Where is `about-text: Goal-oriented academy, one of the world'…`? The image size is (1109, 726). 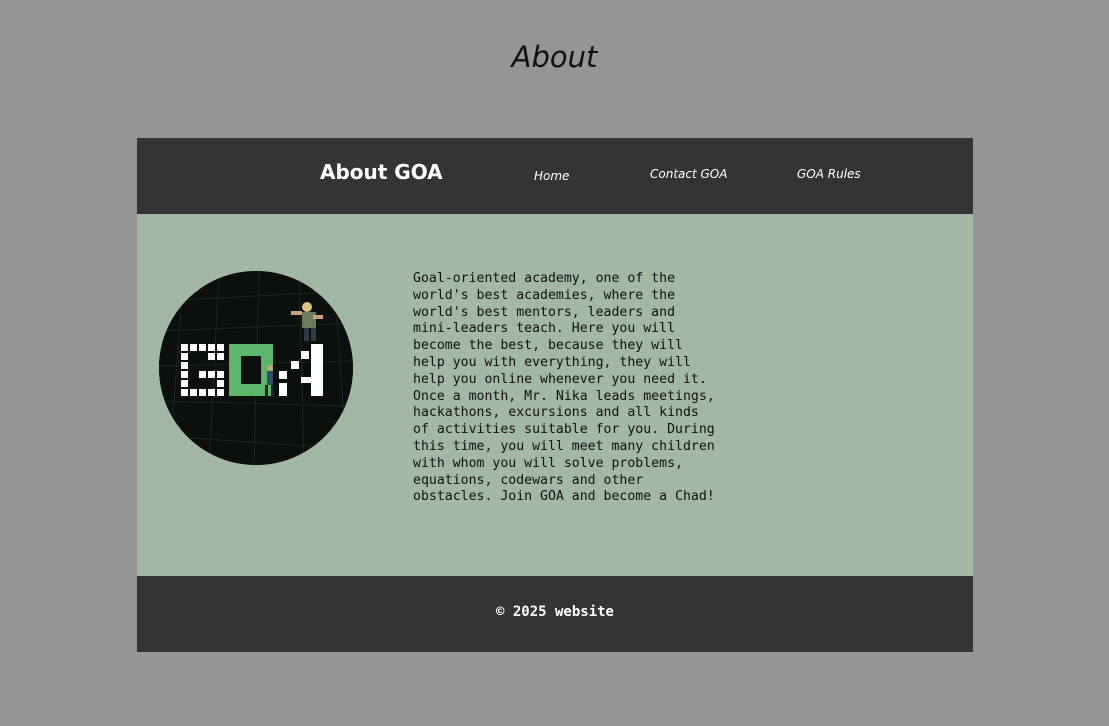 about-text: Goal-oriented academy, one of the world'… is located at coordinates (564, 388).